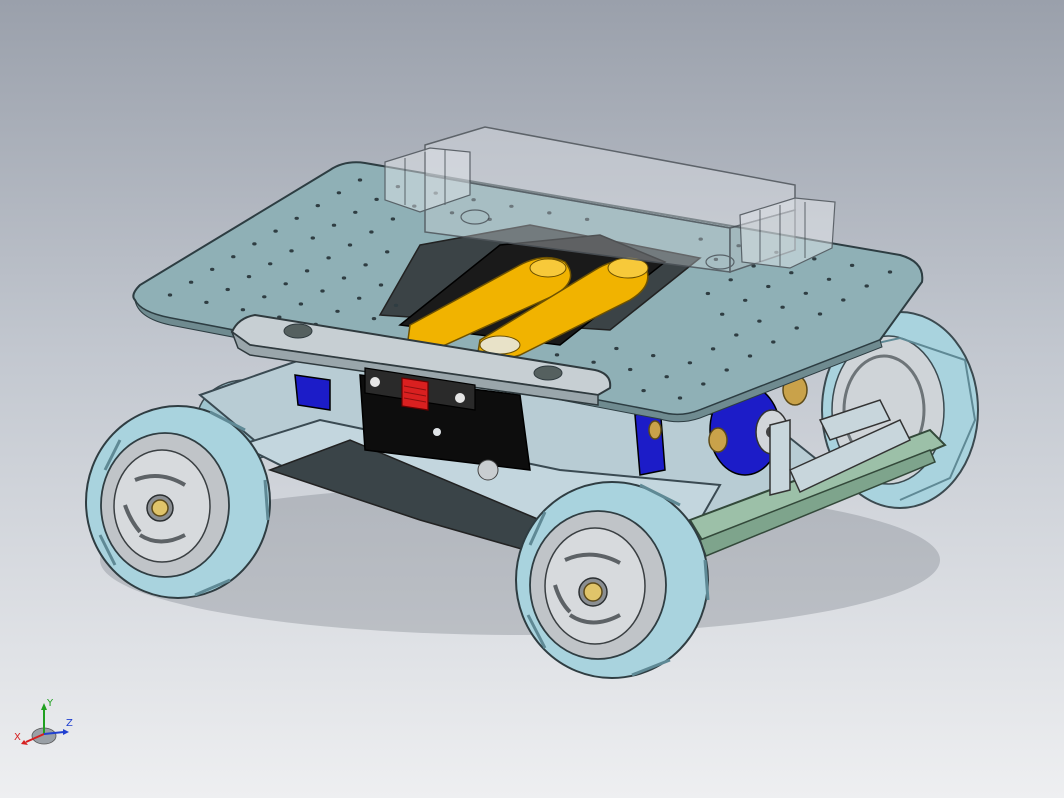 The width and height of the screenshot is (1064, 798). I want to click on wheel-front-left, so click(178, 502).